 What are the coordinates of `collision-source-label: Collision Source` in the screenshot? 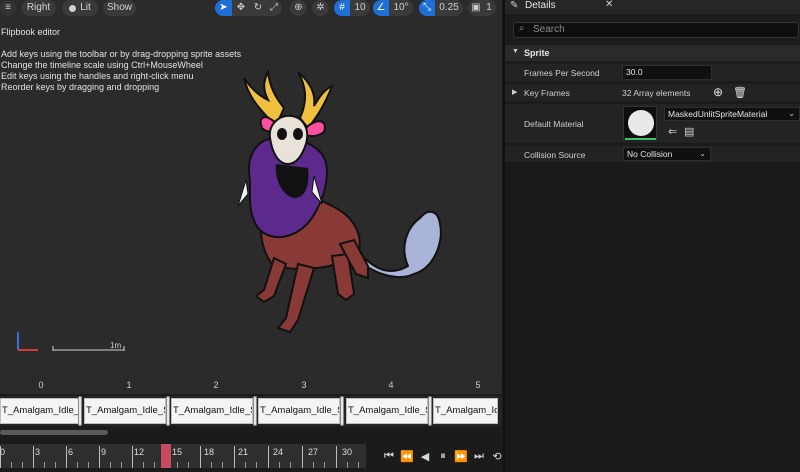 It's located at (555, 155).